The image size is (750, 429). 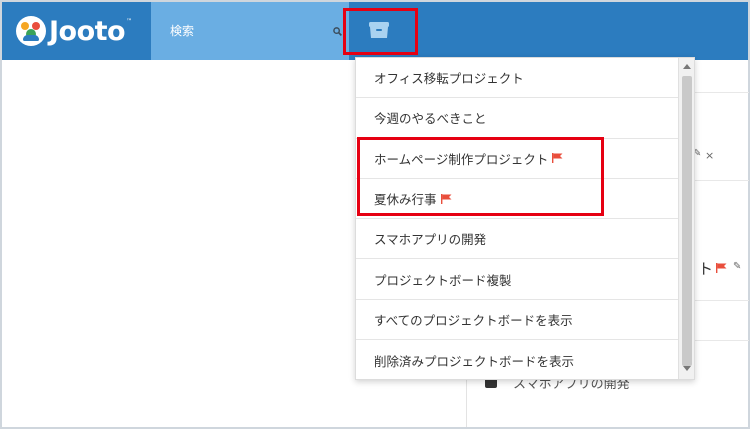 I want to click on project-label: すべてのプロジェクトボードを表示, so click(x=473, y=320).